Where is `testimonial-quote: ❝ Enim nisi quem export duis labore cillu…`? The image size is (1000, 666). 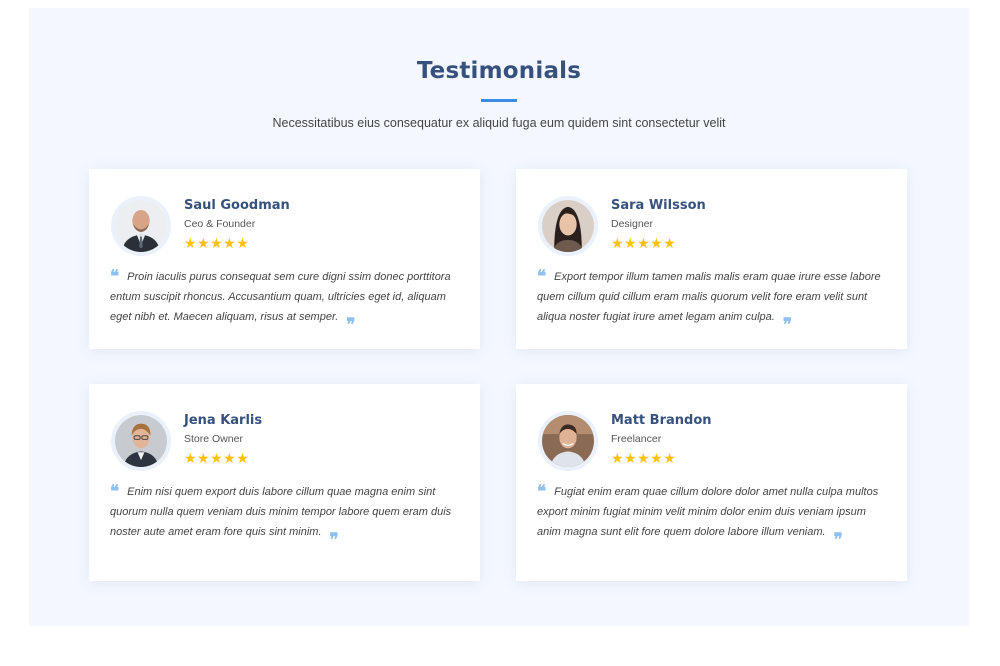 testimonial-quote: ❝ Enim nisi quem export duis labore cillu… is located at coordinates (286, 515).